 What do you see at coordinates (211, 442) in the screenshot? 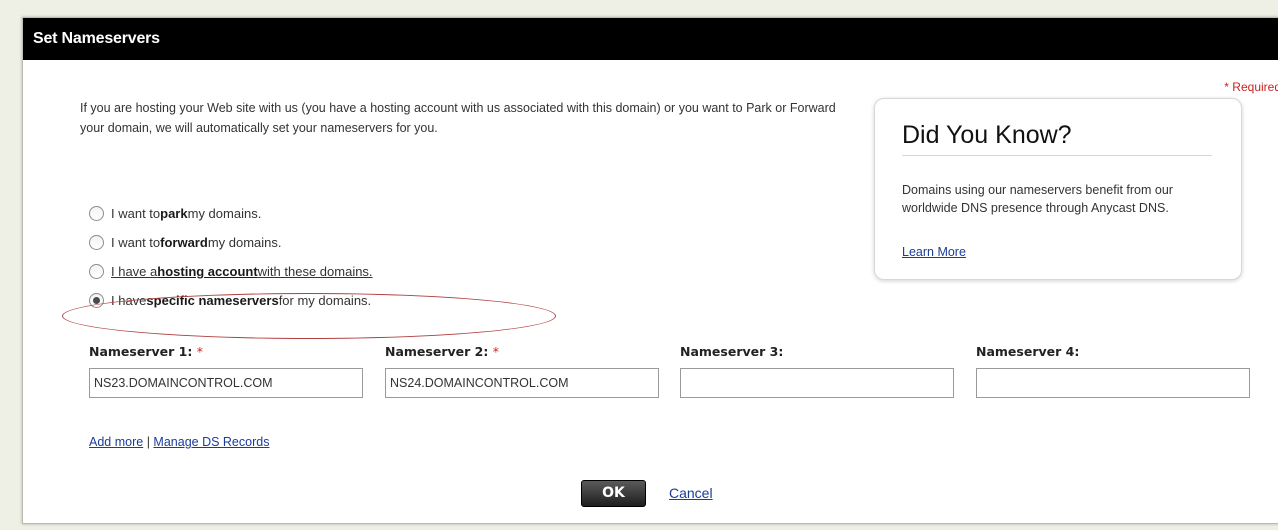
I see `manage-ds-records-link: Manage DS Records` at bounding box center [211, 442].